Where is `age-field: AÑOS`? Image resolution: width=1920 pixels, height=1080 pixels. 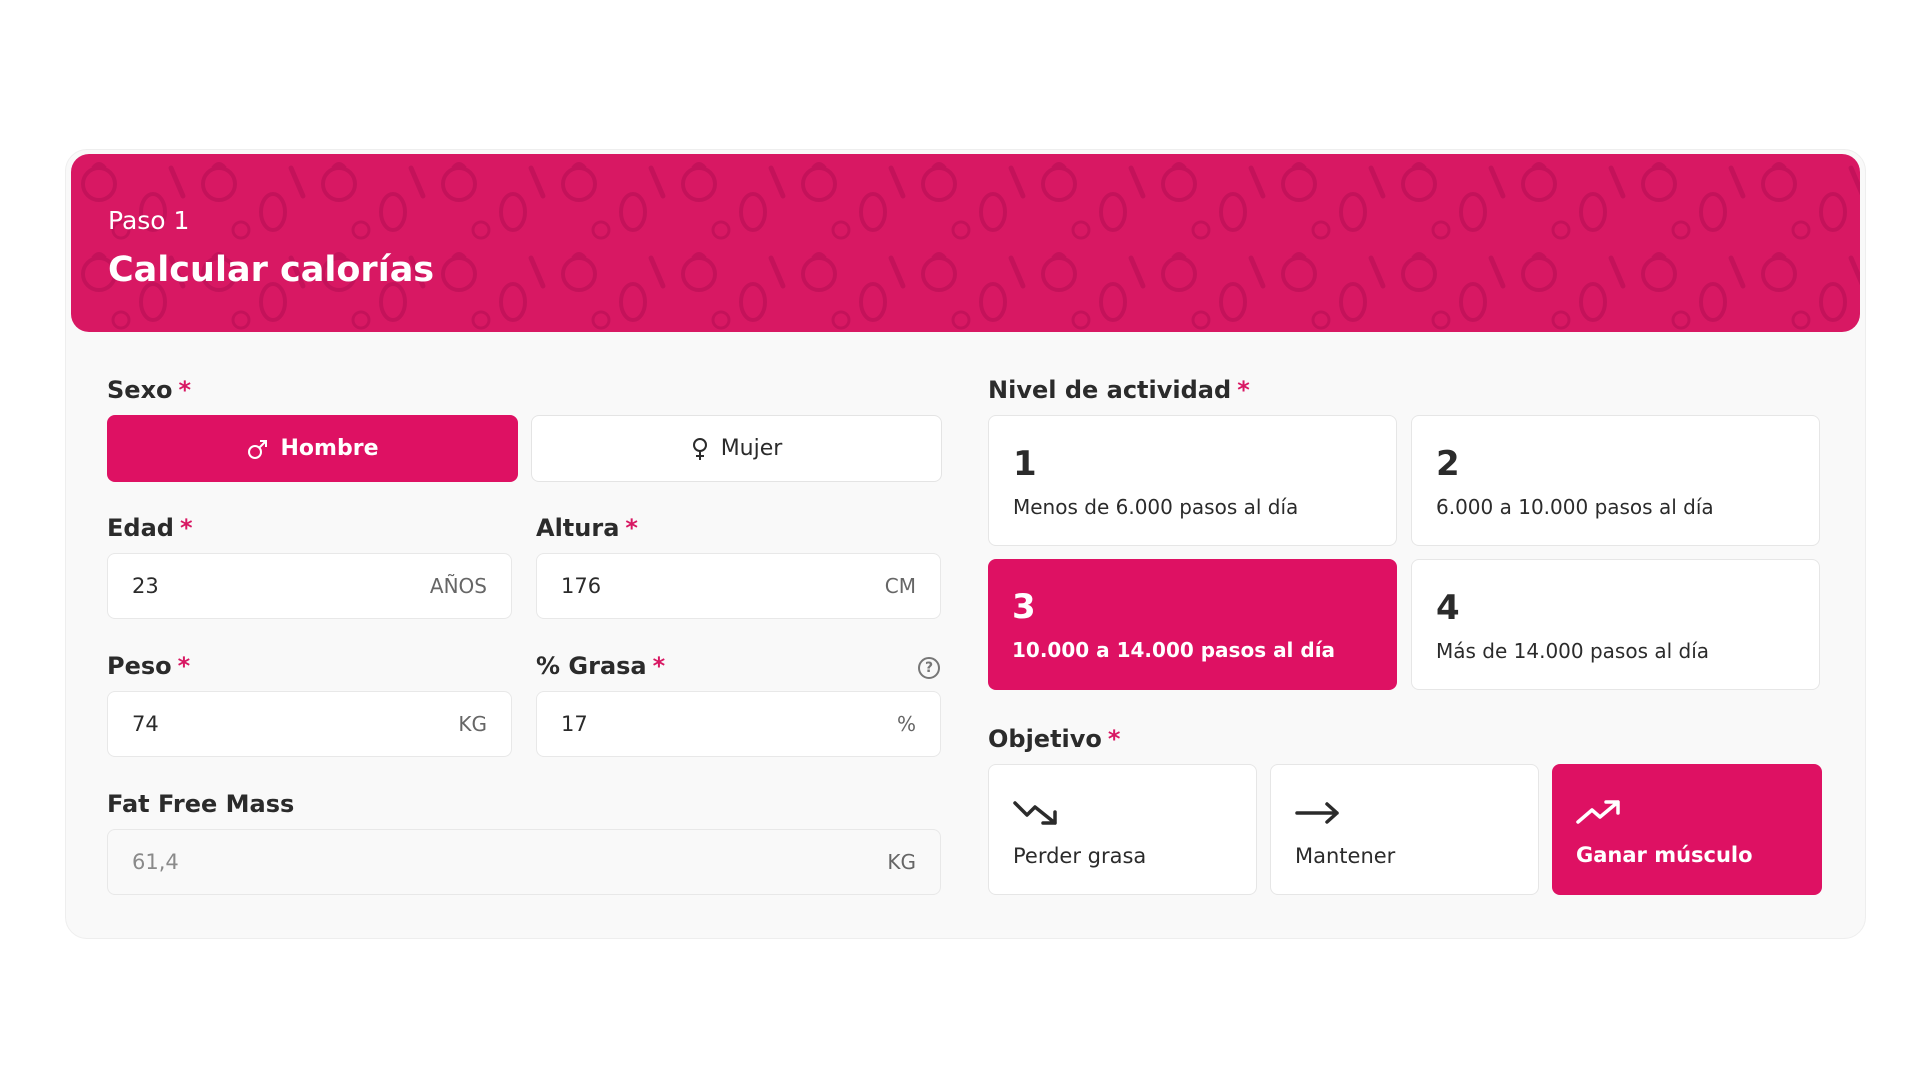 age-field: AÑOS is located at coordinates (309, 586).